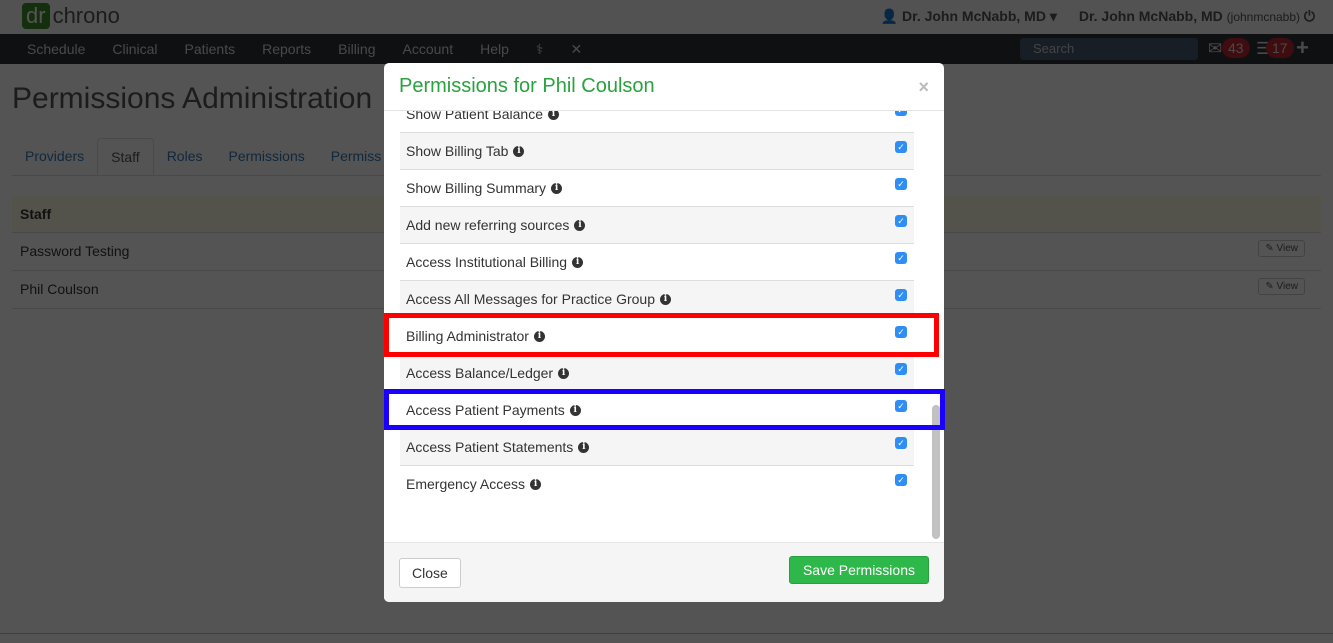  I want to click on permission-row: Billing Administrator i ✓, so click(657, 335).